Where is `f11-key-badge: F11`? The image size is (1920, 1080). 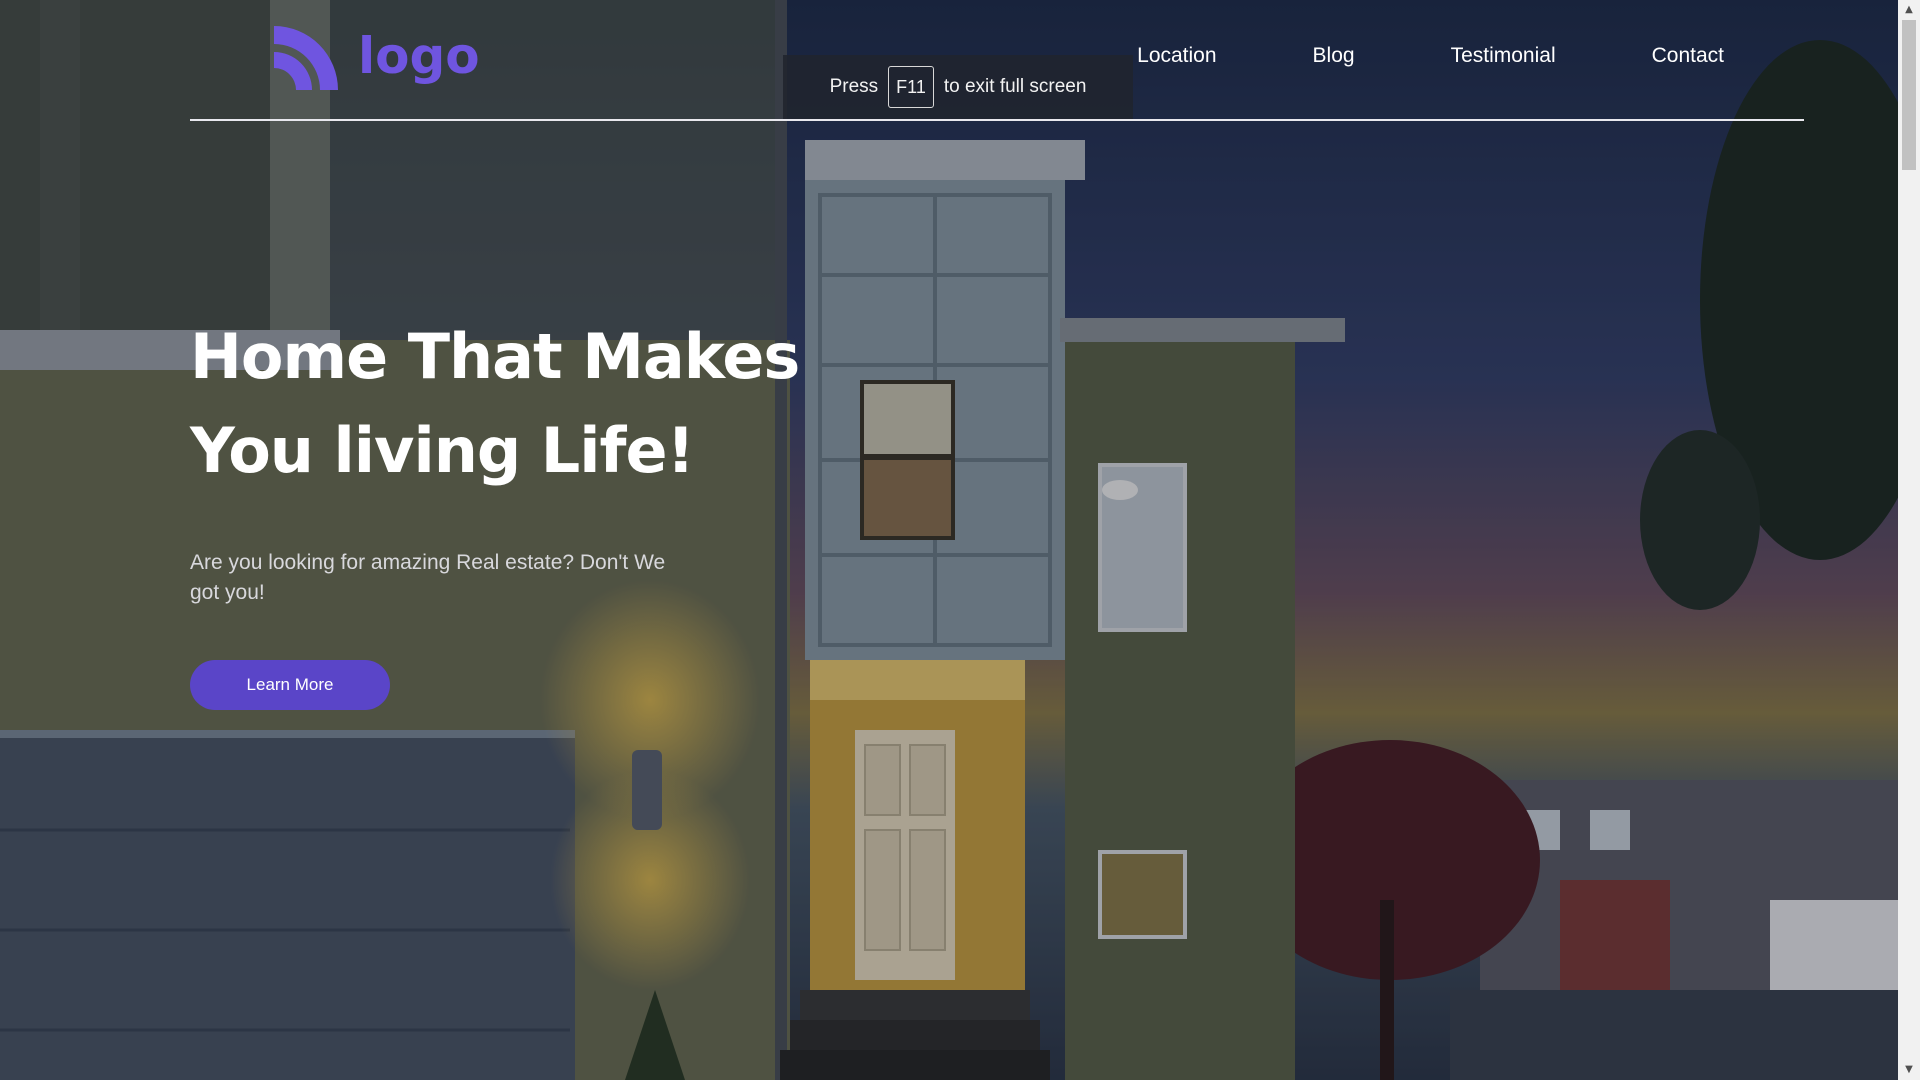
f11-key-badge: F11 is located at coordinates (911, 87).